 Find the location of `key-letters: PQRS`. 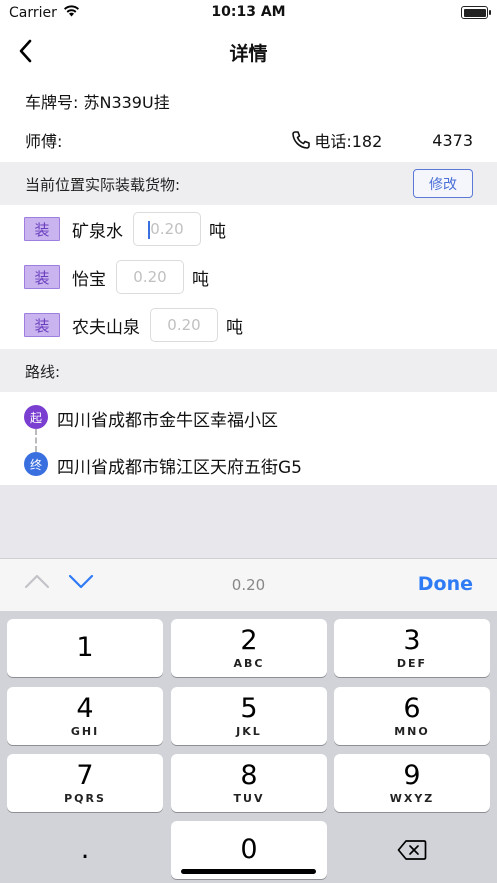

key-letters: PQRS is located at coordinates (85, 798).